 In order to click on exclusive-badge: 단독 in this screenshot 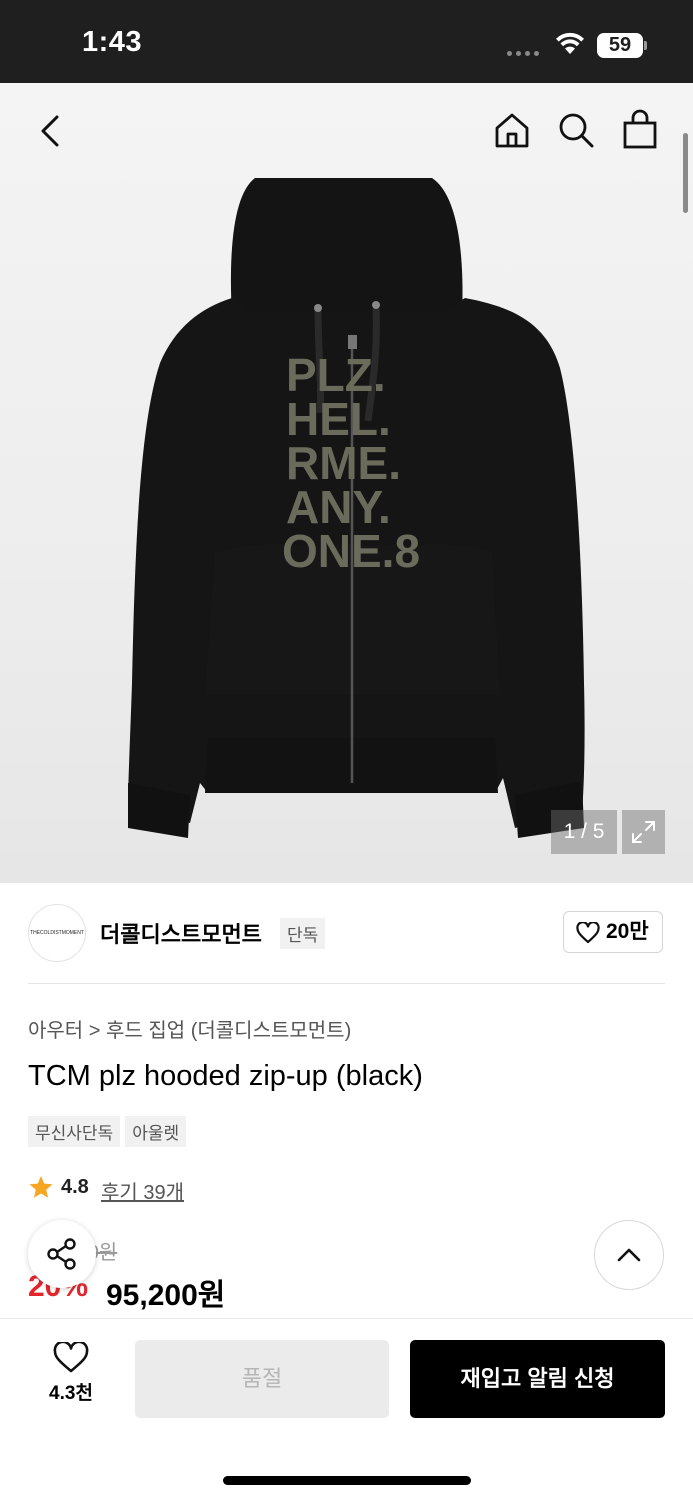, I will do `click(303, 933)`.